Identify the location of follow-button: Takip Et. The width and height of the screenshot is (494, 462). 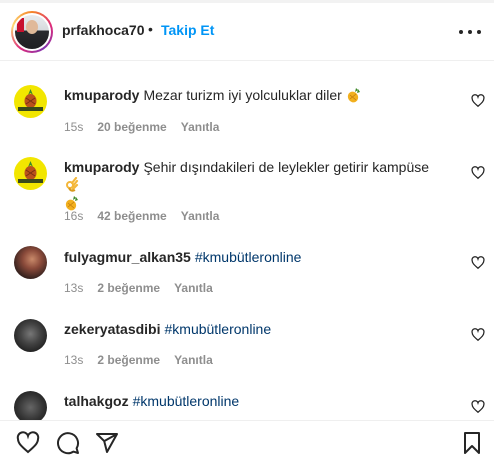
(187, 30).